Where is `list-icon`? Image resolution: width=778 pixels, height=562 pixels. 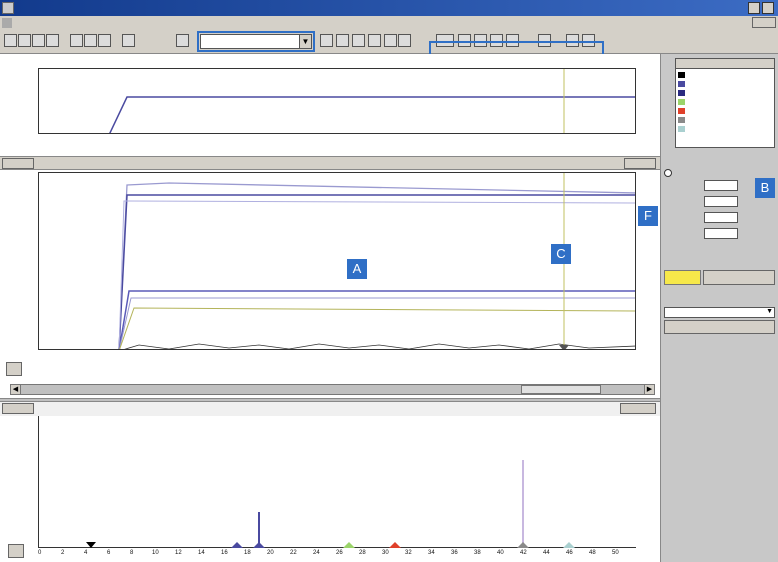 list-icon is located at coordinates (326, 40).